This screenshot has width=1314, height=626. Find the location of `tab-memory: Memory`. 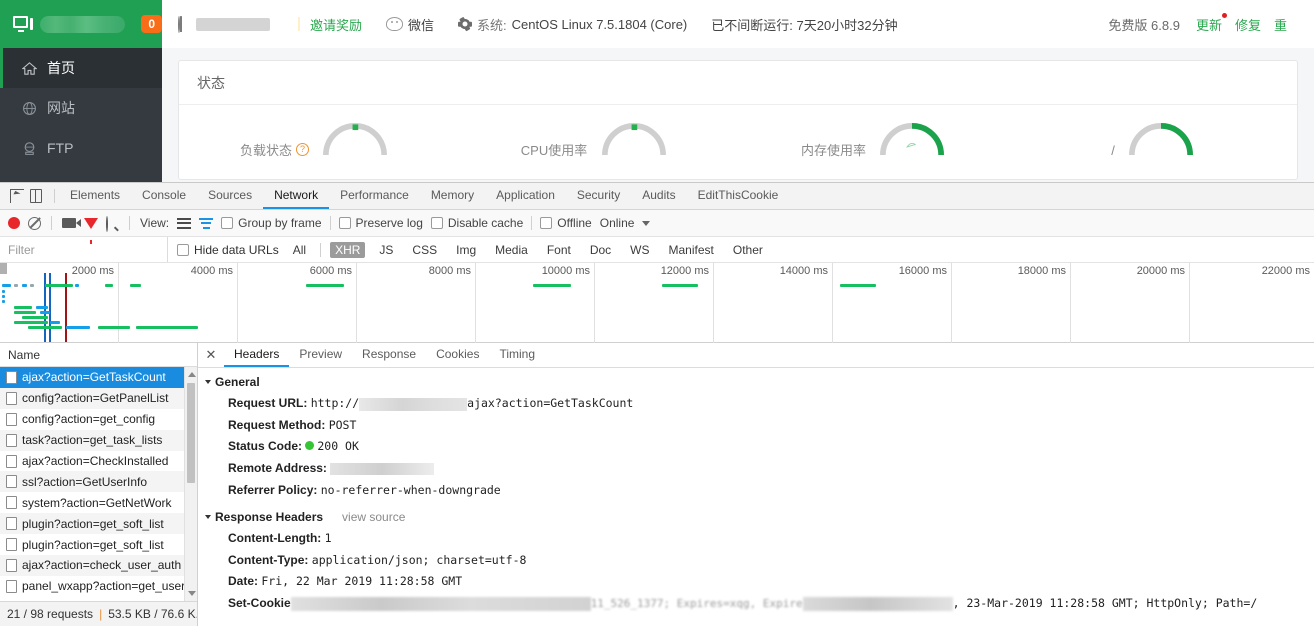

tab-memory: Memory is located at coordinates (452, 196).